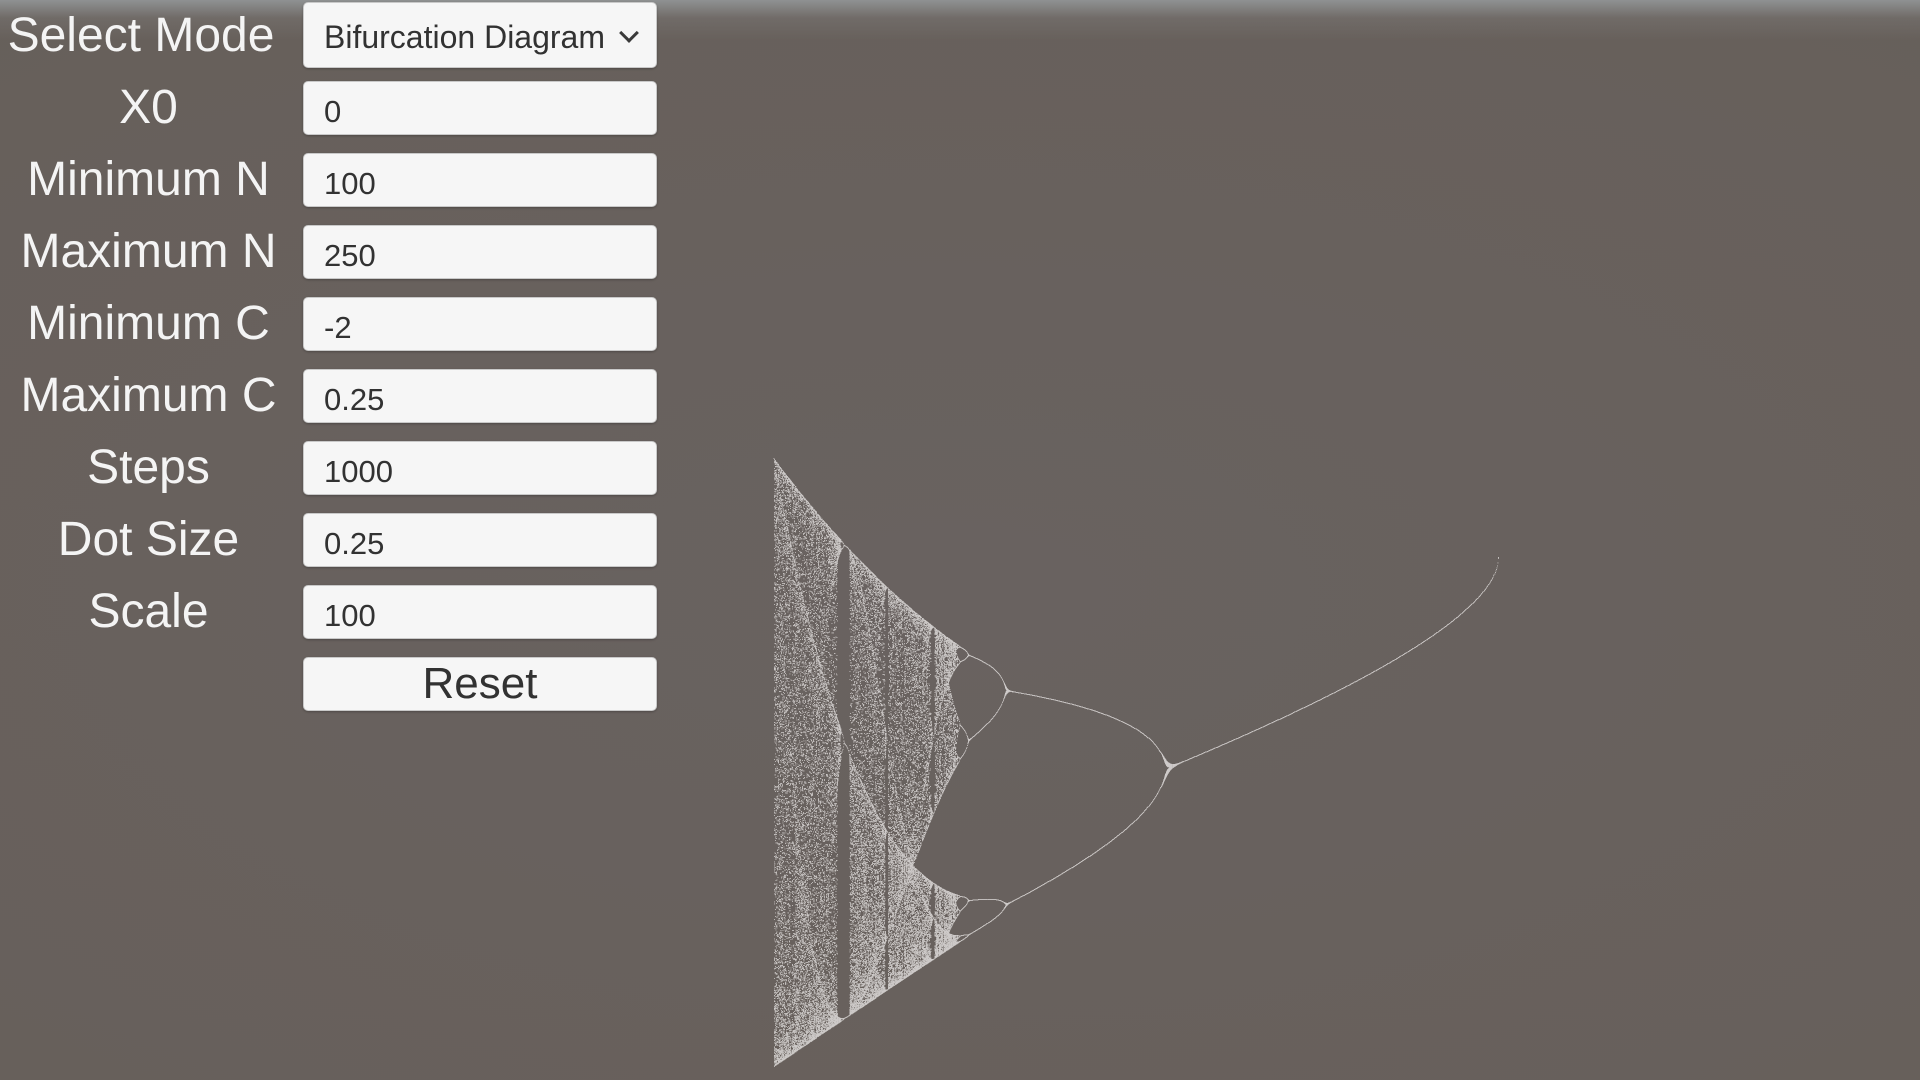 This screenshot has height=1080, width=1920. I want to click on minimum-n-input, so click(480, 180).